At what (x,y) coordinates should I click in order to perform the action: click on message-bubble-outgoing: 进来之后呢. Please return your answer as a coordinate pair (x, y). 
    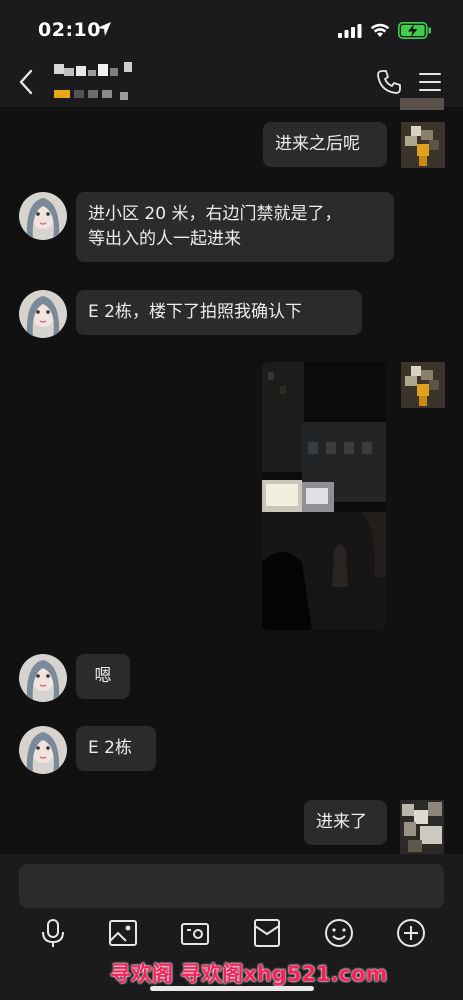
    Looking at the image, I should click on (325, 144).